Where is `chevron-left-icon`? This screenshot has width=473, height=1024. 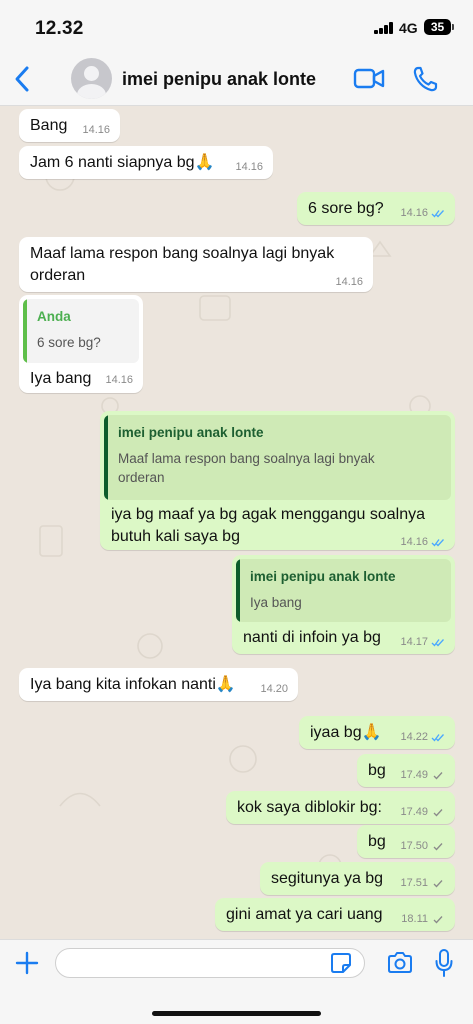
chevron-left-icon is located at coordinates (23, 79).